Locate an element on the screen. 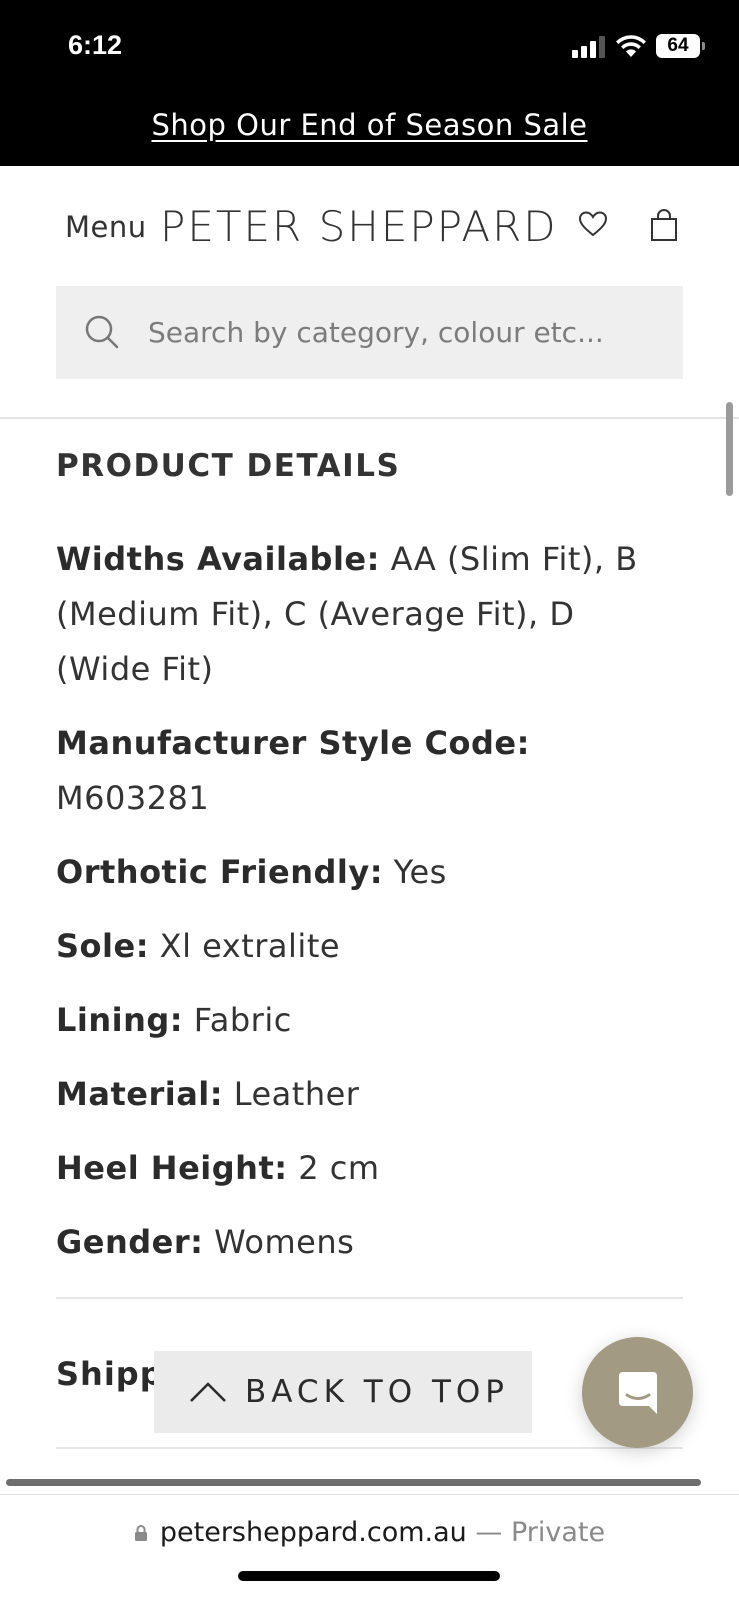 This screenshot has width=739, height=1600. header-divider is located at coordinates (369, 418).